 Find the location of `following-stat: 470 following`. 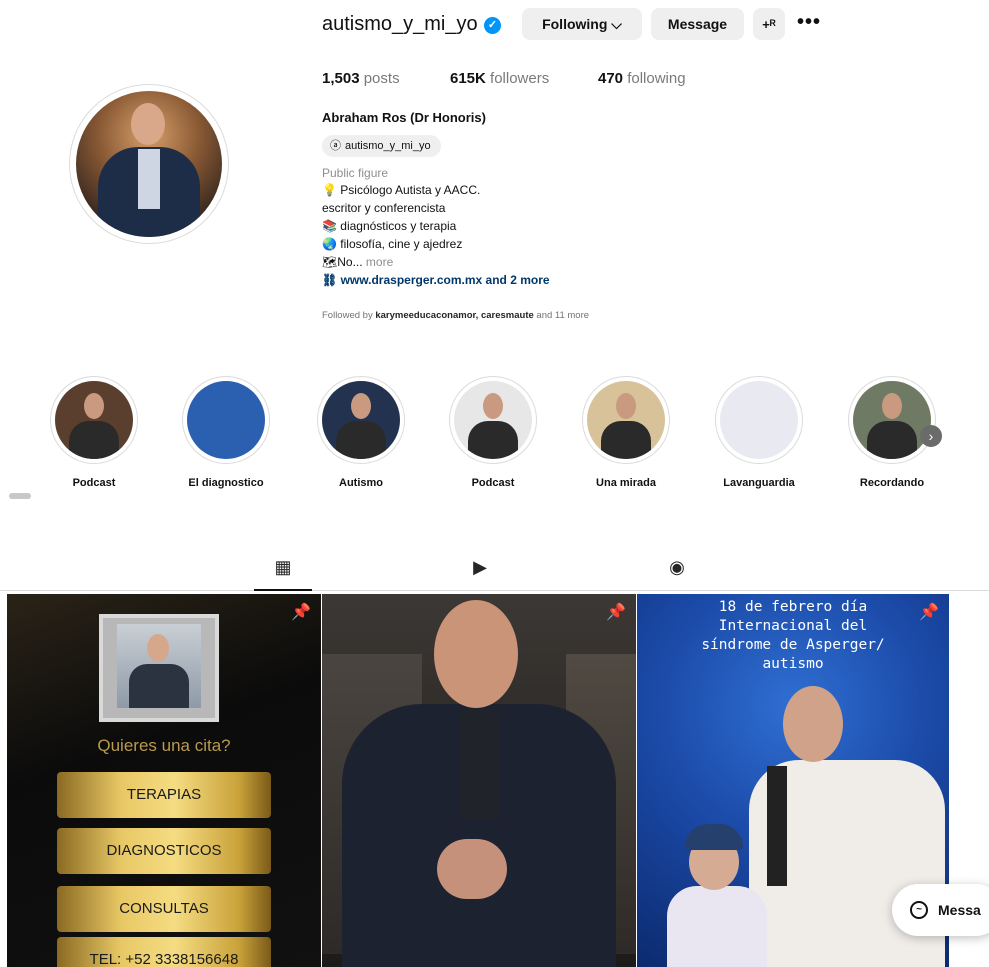

following-stat: 470 following is located at coordinates (642, 78).